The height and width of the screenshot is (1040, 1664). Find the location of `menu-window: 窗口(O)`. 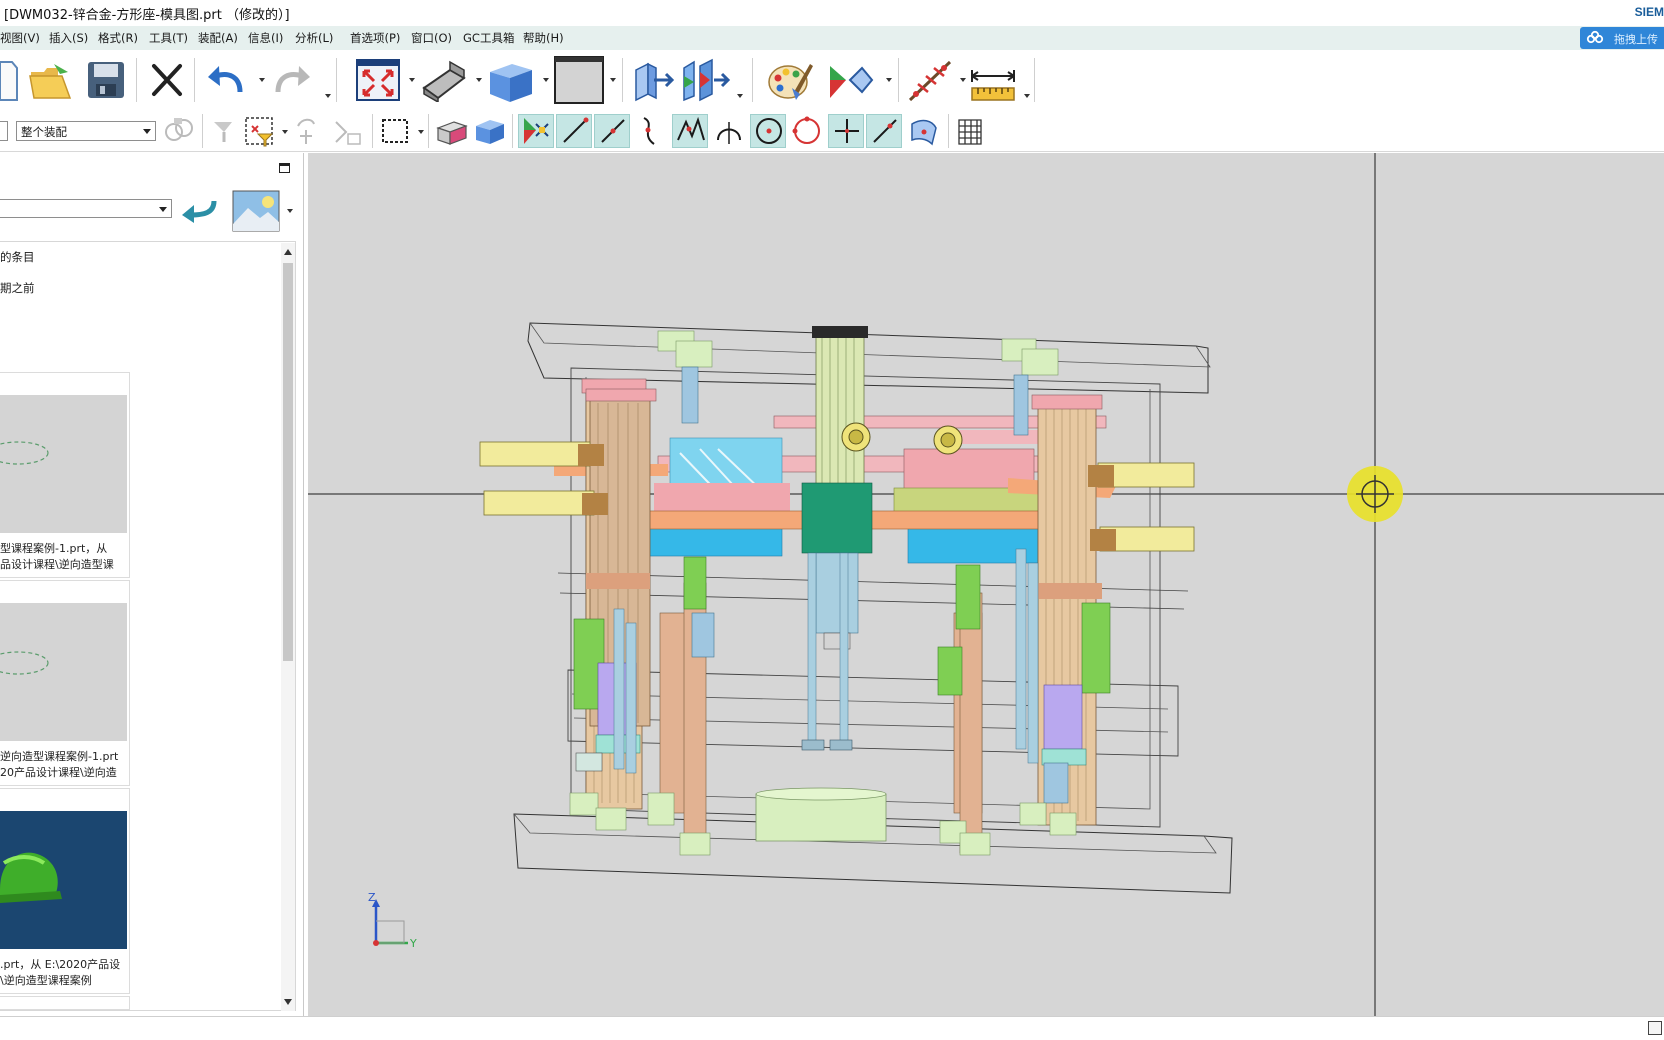

menu-window: 窗口(O) is located at coordinates (431, 38).